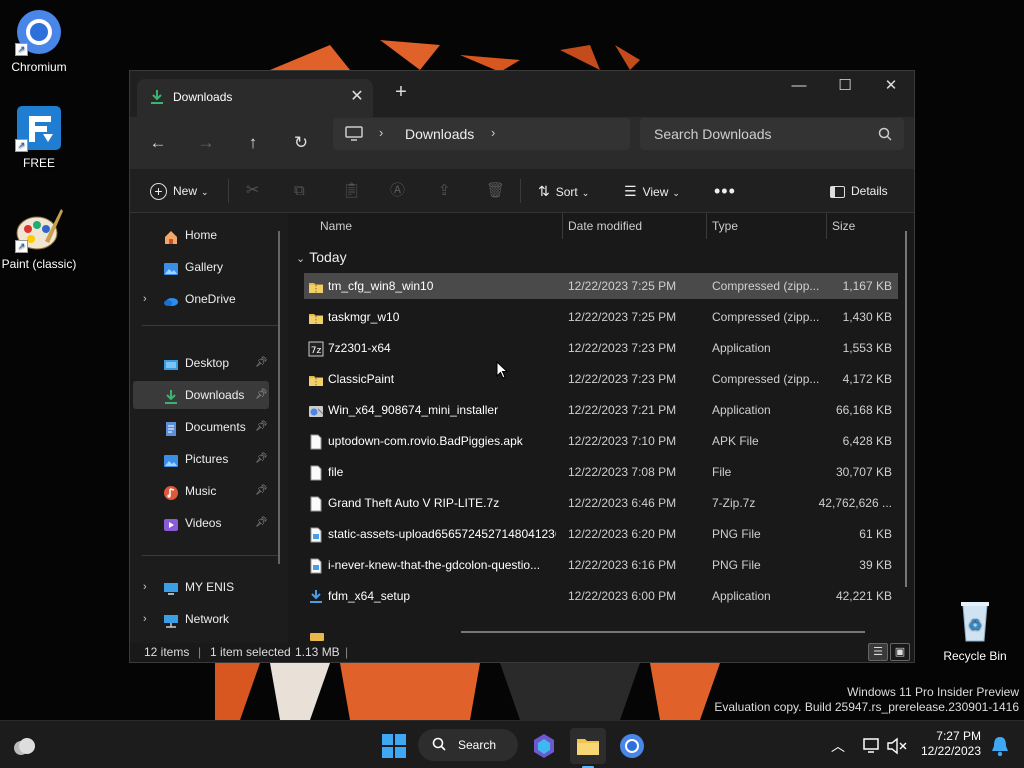 The width and height of the screenshot is (1024, 768). I want to click on file-row: file 12/22/2023 7:08 PM File 30,707 KB, so click(601, 472).